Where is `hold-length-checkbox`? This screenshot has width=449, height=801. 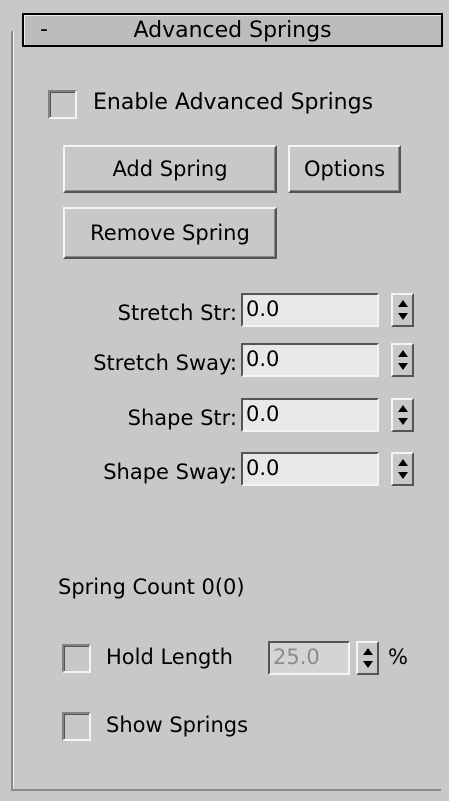
hold-length-checkbox is located at coordinates (76, 658).